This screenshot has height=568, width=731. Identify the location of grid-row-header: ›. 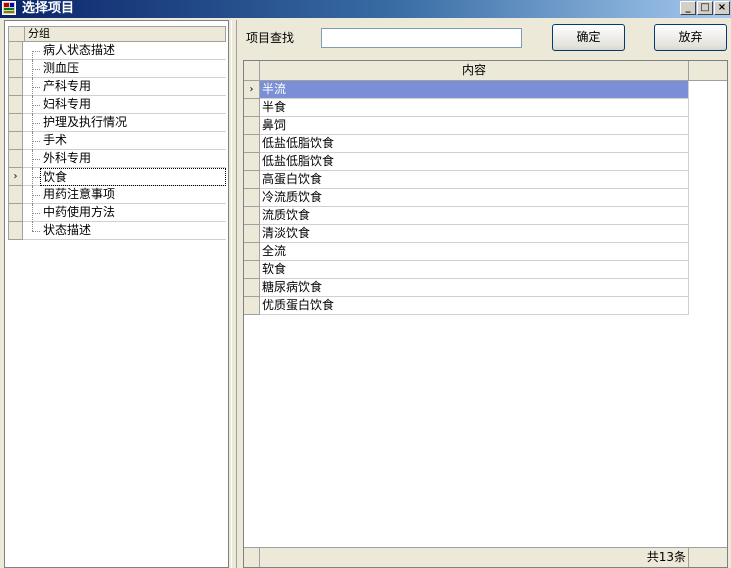
(252, 90).